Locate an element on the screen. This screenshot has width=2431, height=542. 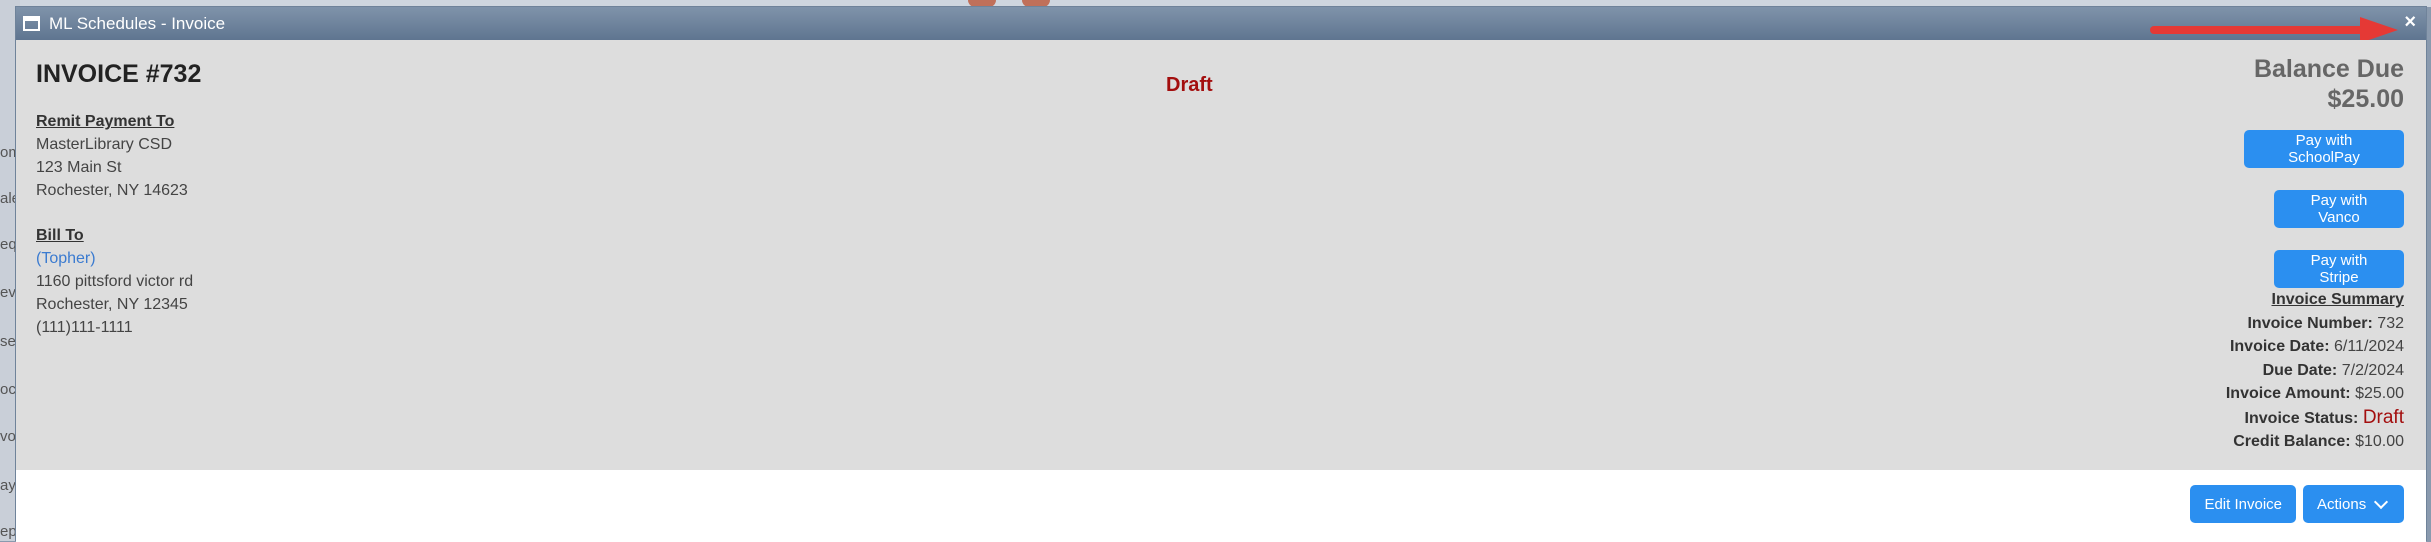
pay-vanco-button: Pay with Vanco is located at coordinates (2339, 209).